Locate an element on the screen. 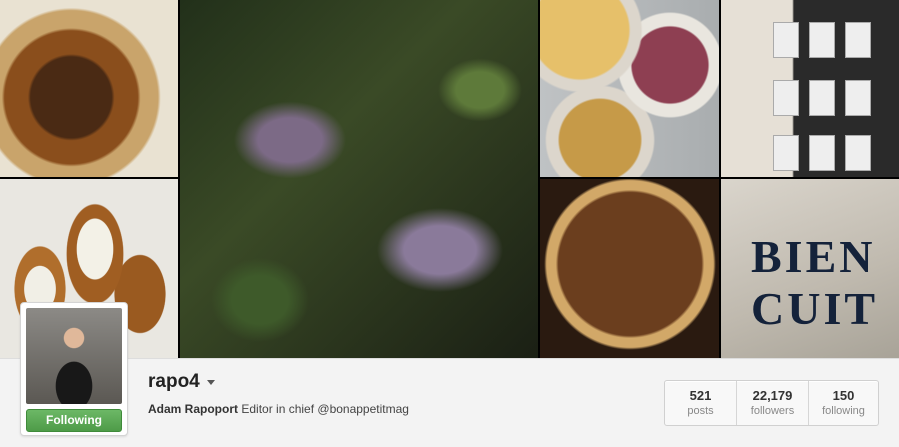 The height and width of the screenshot is (447, 899). stat-followers-count: 22,179 is located at coordinates (772, 395).